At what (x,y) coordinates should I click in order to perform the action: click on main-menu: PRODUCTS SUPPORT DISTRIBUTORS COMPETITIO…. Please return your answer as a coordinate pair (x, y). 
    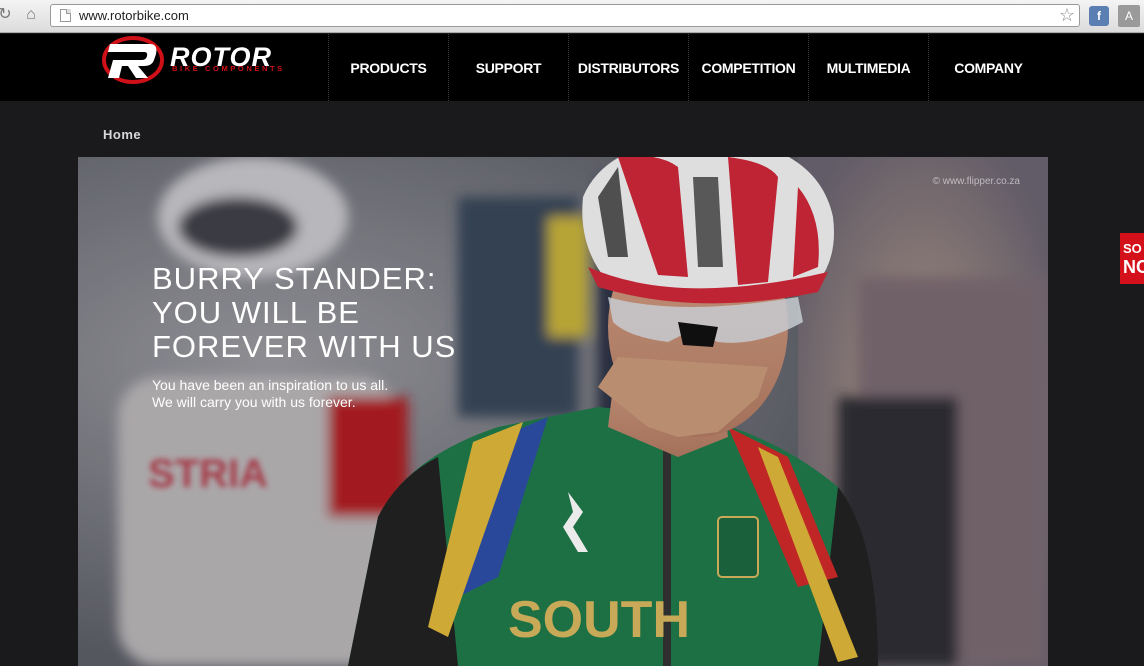
    Looking at the image, I should click on (688, 67).